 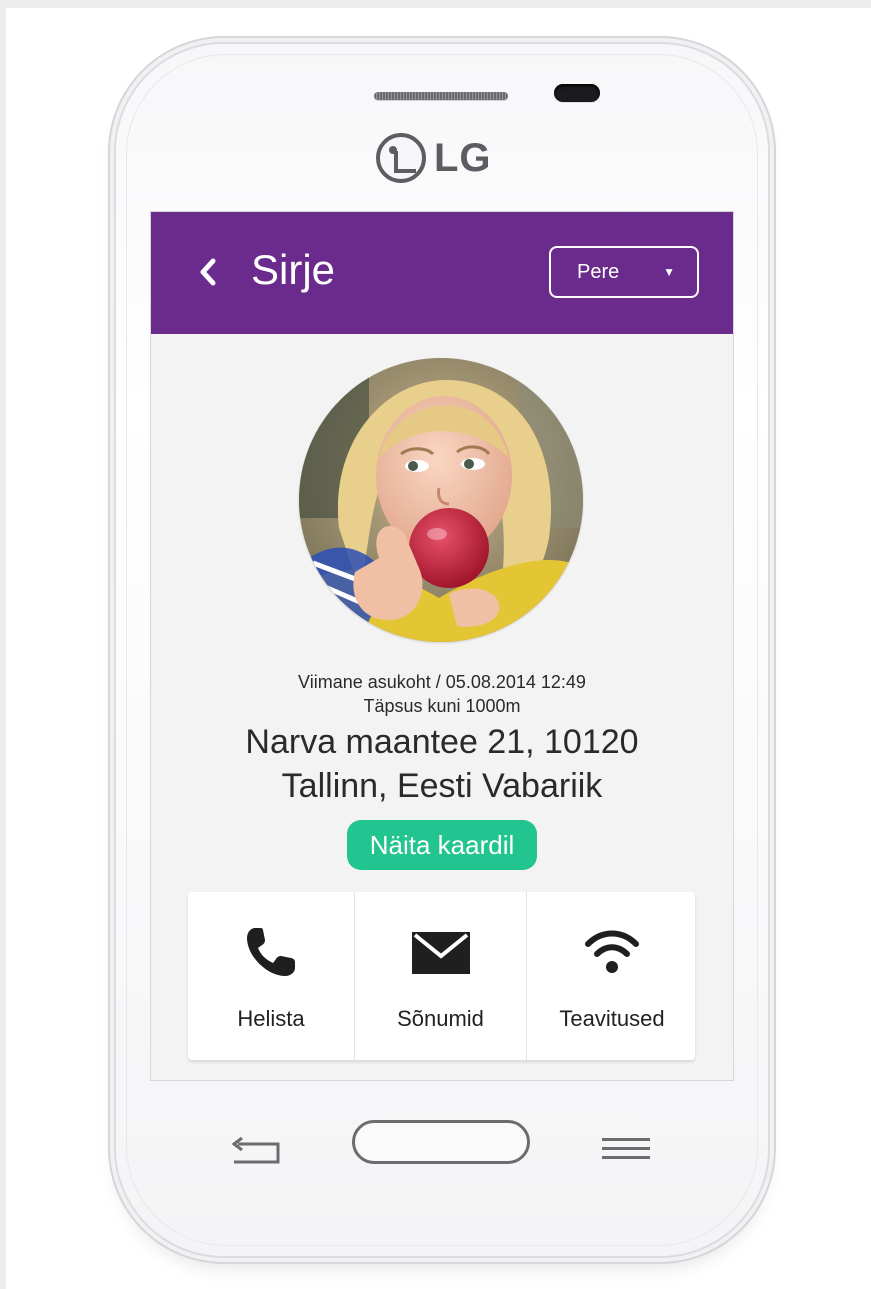 I want to click on brand: LG, so click(x=434, y=158).